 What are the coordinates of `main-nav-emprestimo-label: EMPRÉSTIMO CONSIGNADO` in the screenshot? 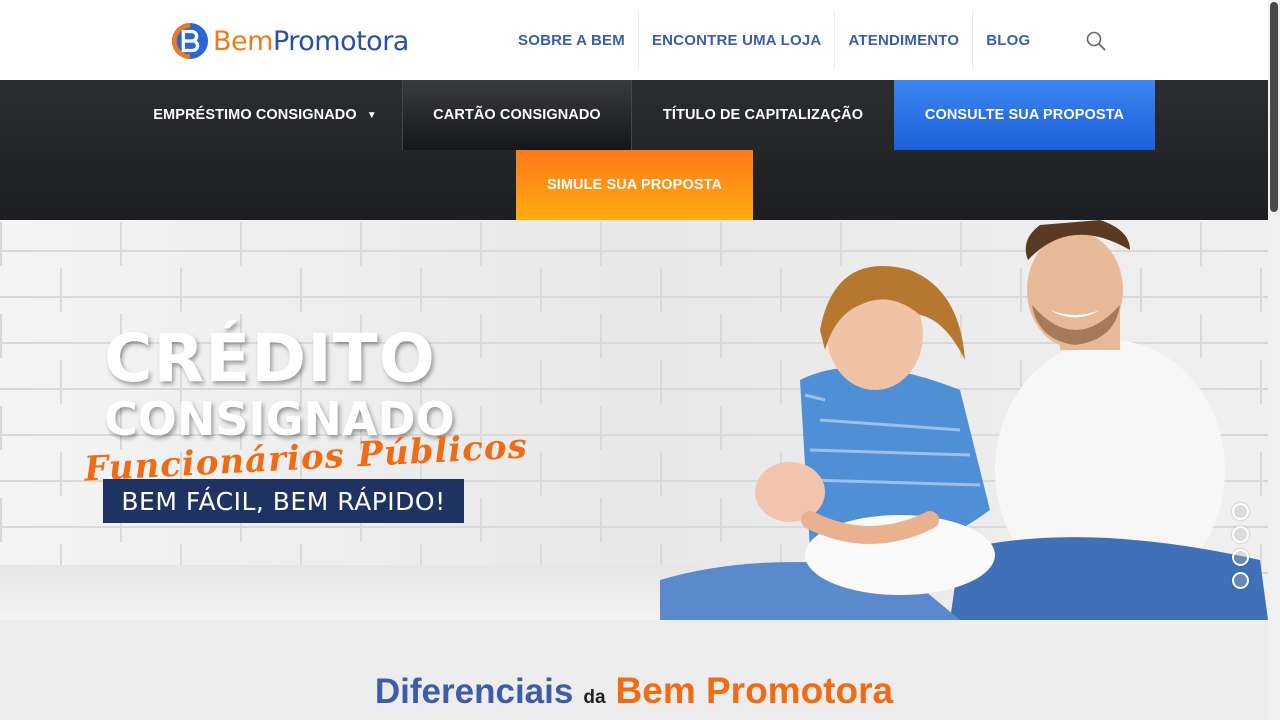 It's located at (255, 115).